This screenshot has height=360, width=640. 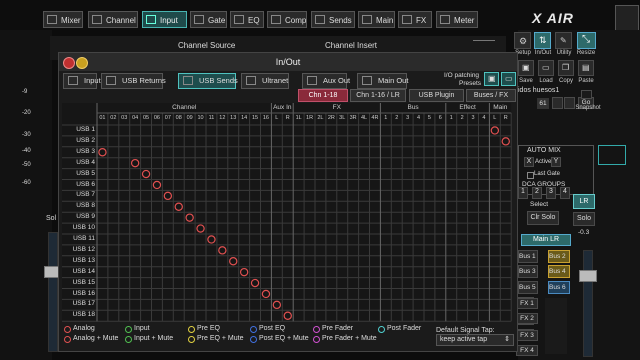 What do you see at coordinates (331, 118) in the screenshot?
I see `column-label: 2R` at bounding box center [331, 118].